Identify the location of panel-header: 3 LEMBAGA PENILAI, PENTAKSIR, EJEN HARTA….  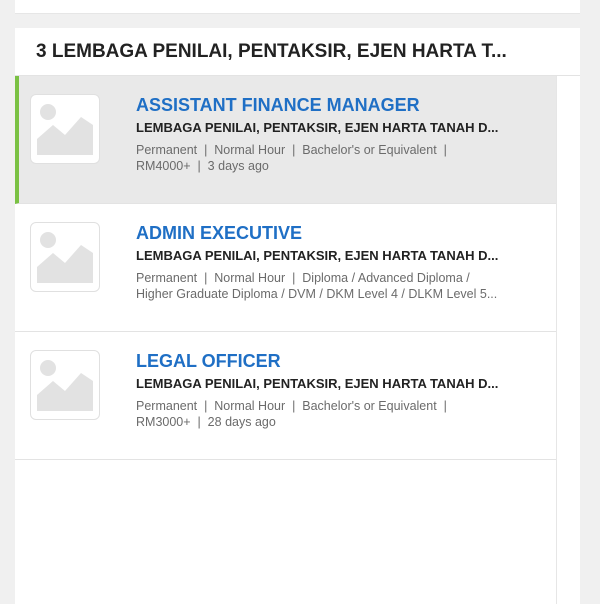
(297, 52).